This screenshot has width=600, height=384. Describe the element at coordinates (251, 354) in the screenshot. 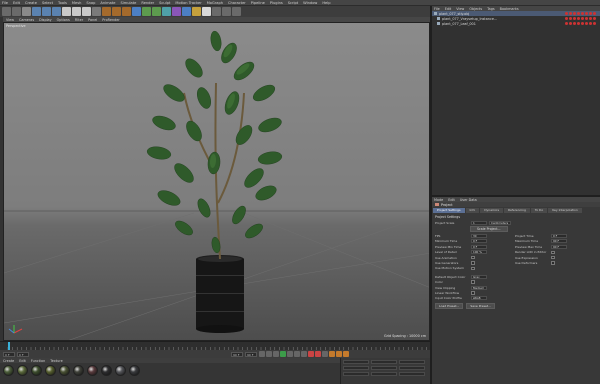

I see `preview-end-field: 90 F` at that location.